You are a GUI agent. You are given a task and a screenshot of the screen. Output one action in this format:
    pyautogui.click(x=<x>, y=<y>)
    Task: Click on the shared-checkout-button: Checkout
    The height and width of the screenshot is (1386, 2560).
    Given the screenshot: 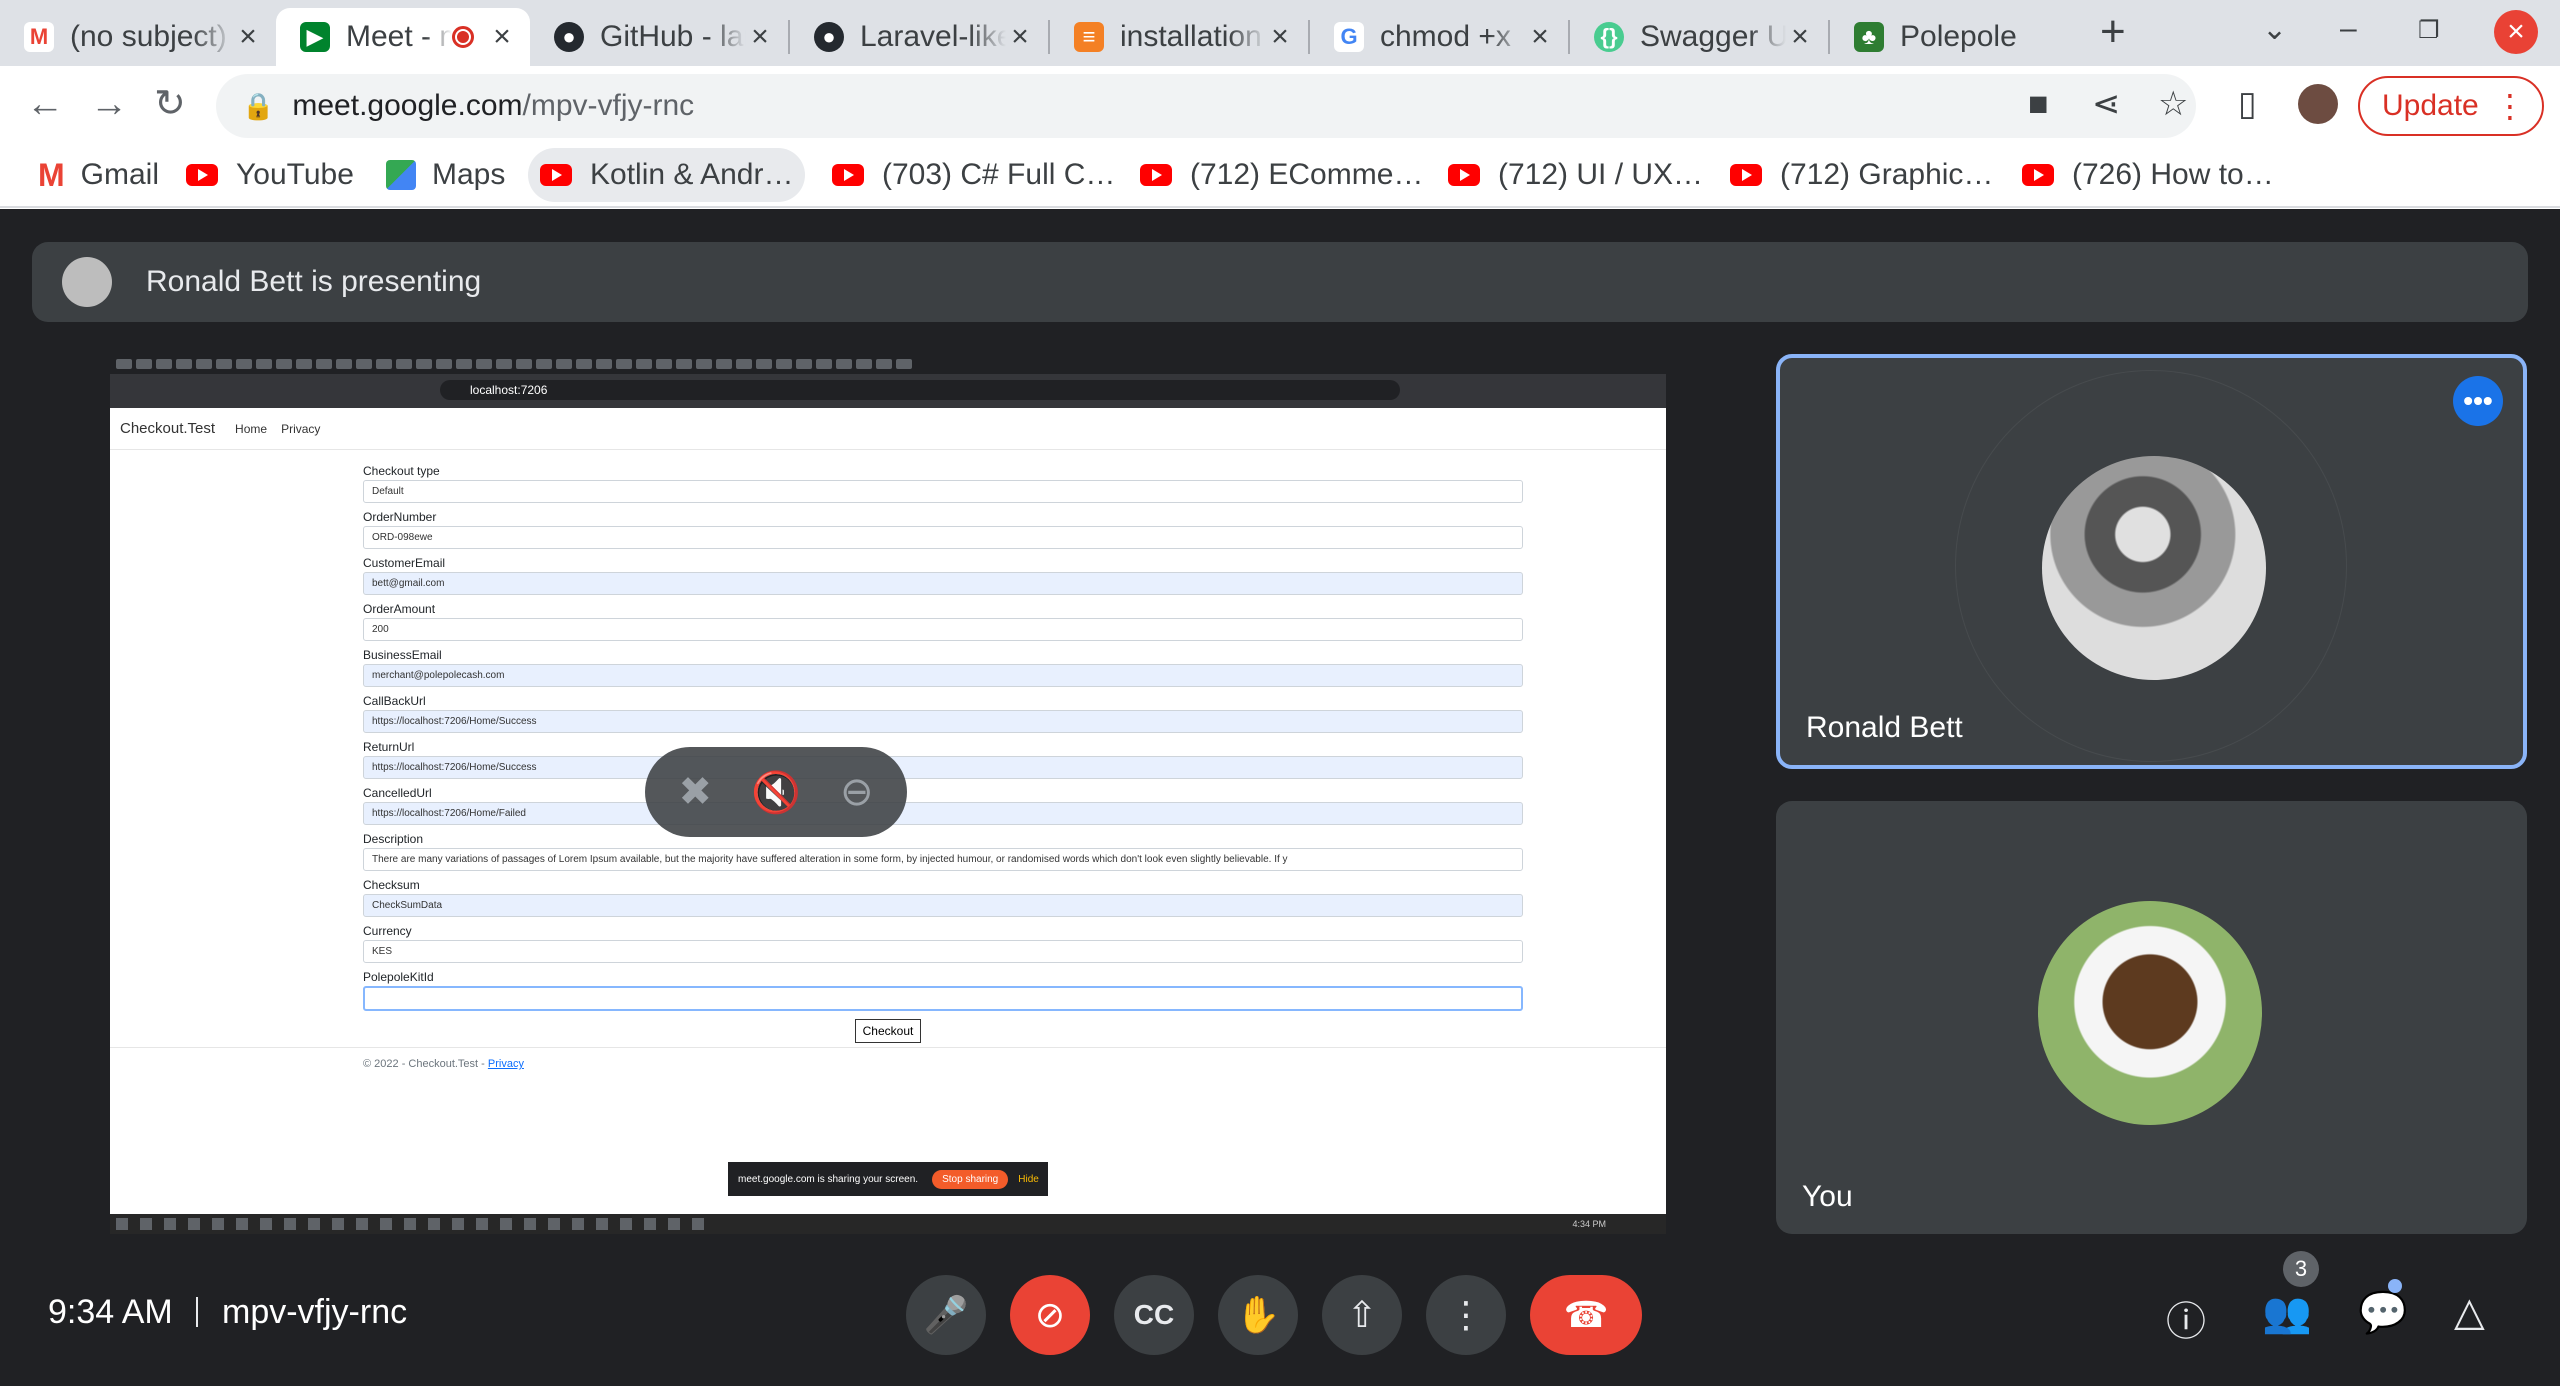 What is the action you would take?
    pyautogui.click(x=888, y=1031)
    